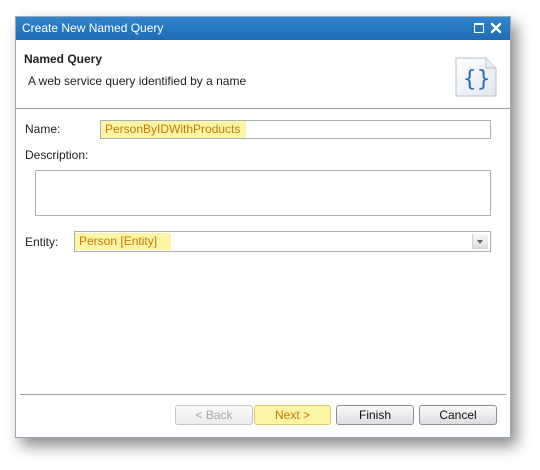 The image size is (540, 470). Describe the element at coordinates (263, 193) in the screenshot. I see `description-textarea` at that location.